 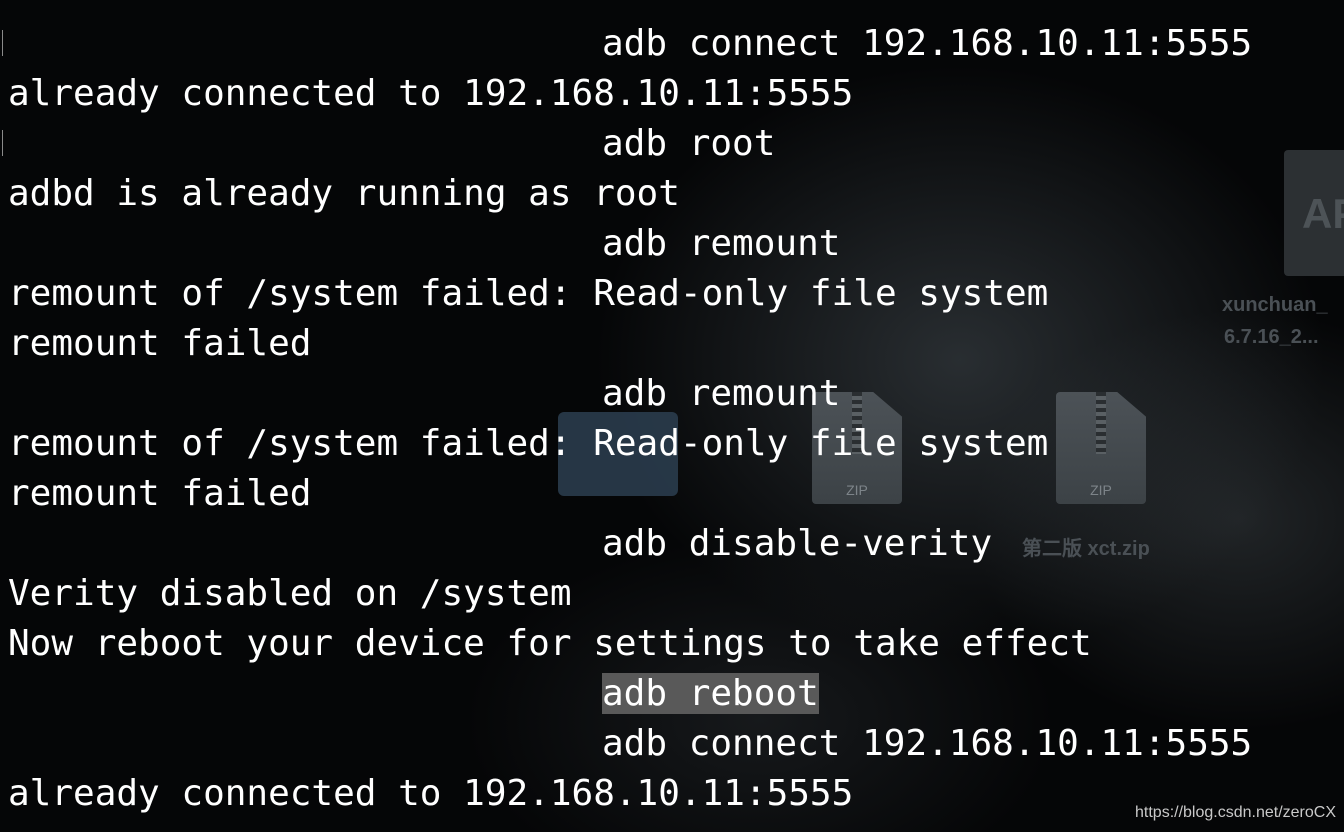 I want to click on output-line: adbd is already running as root, so click(x=630, y=194).